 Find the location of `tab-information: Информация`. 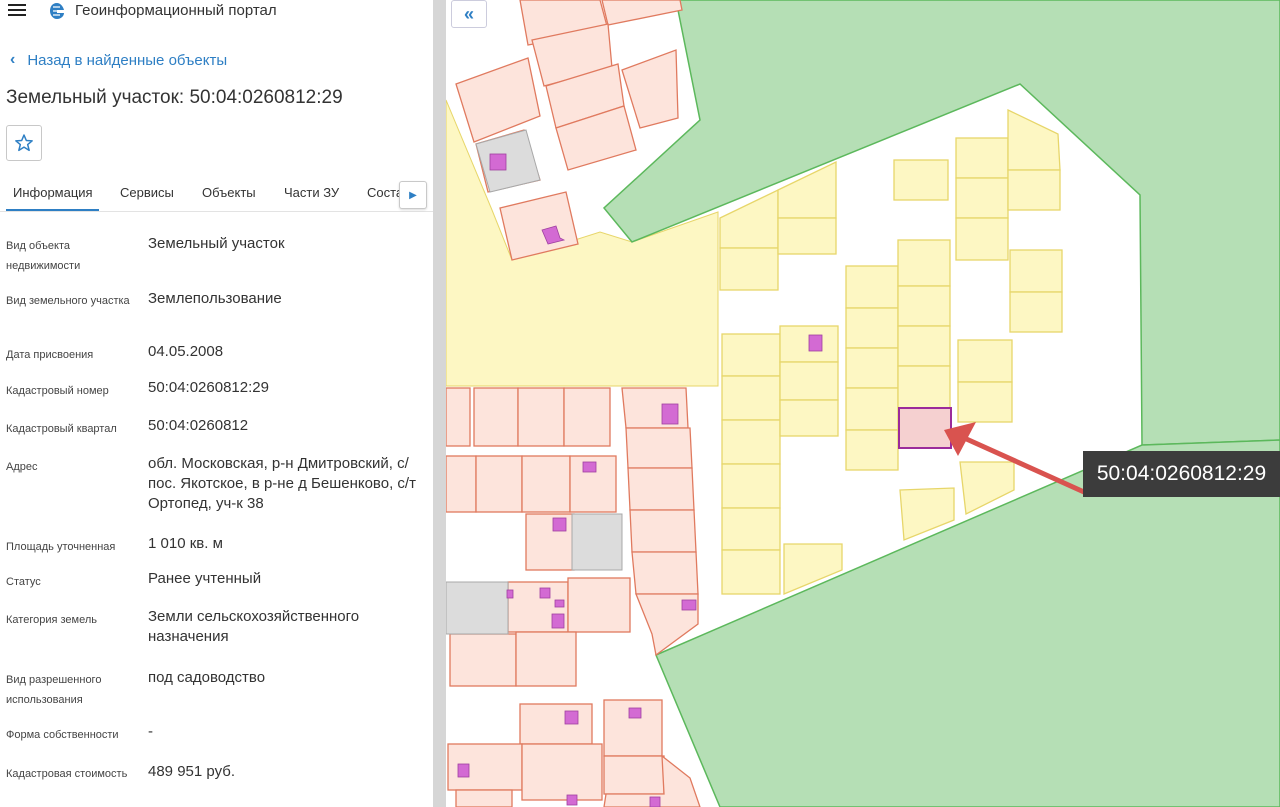

tab-information: Информация is located at coordinates (53, 192).